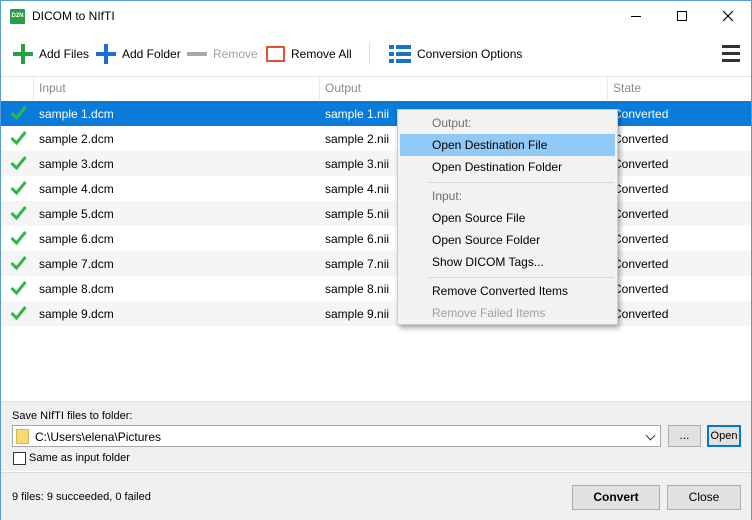  What do you see at coordinates (369, 54) in the screenshot?
I see `toolbar-separator` at bounding box center [369, 54].